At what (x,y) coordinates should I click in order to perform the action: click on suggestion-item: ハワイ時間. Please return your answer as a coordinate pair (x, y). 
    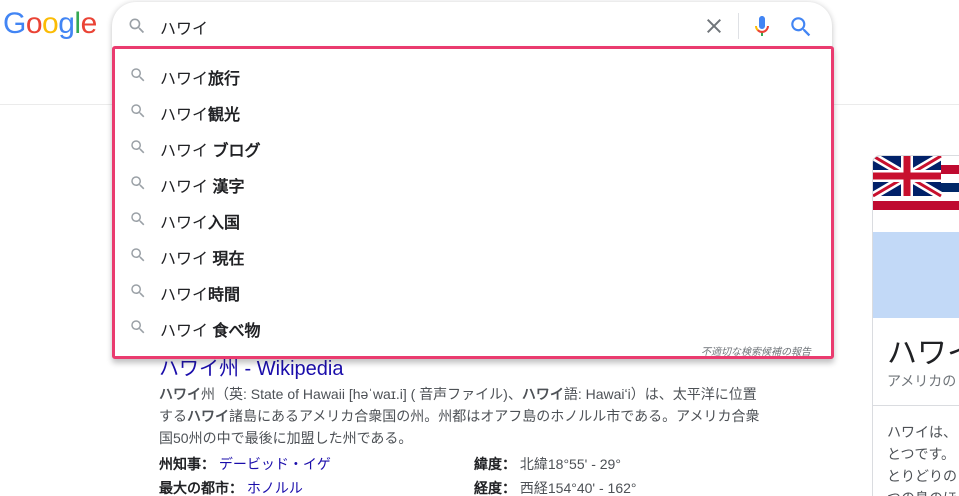
    Looking at the image, I should click on (473, 291).